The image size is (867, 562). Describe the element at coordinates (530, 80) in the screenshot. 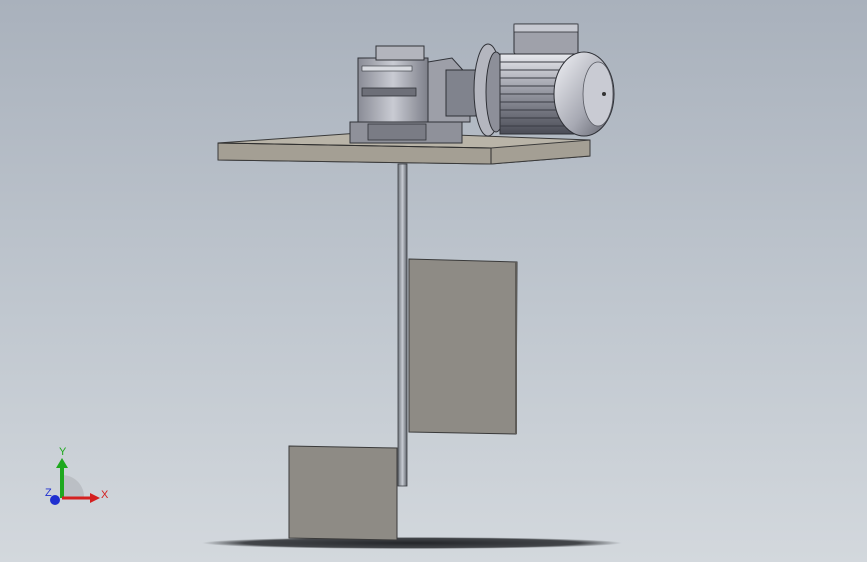

I see `motor` at that location.